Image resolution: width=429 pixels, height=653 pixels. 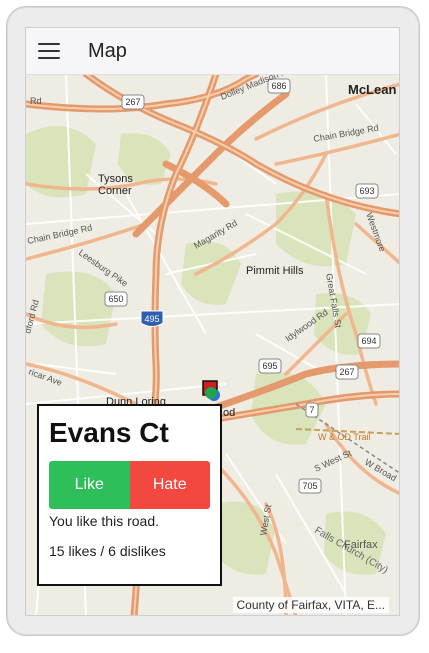 What do you see at coordinates (229, 413) in the screenshot?
I see `label-rd-trunc: od` at bounding box center [229, 413].